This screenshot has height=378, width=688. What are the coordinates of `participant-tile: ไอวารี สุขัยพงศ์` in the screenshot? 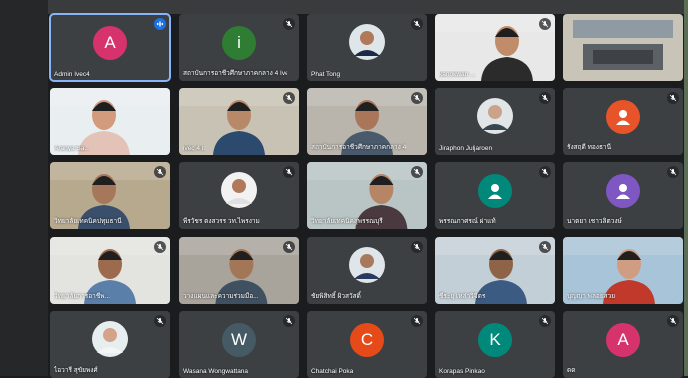 It's located at (110, 344).